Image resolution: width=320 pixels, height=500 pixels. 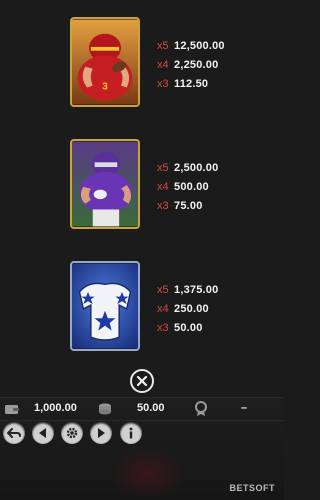 I want to click on pay-amount: 250.00, so click(x=191, y=309).